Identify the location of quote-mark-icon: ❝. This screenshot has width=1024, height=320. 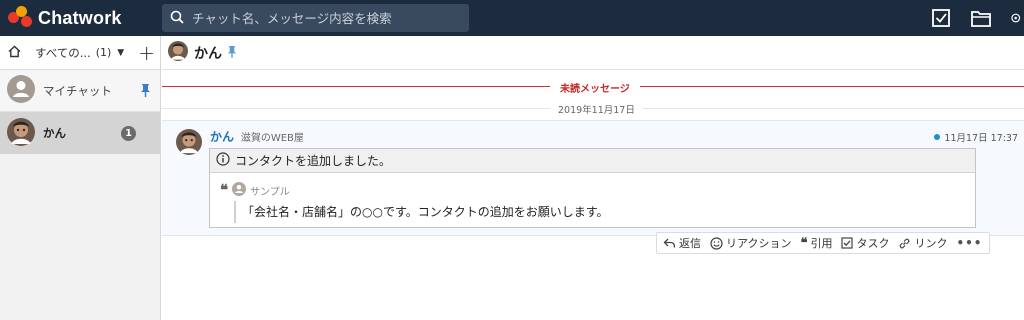
(224, 190).